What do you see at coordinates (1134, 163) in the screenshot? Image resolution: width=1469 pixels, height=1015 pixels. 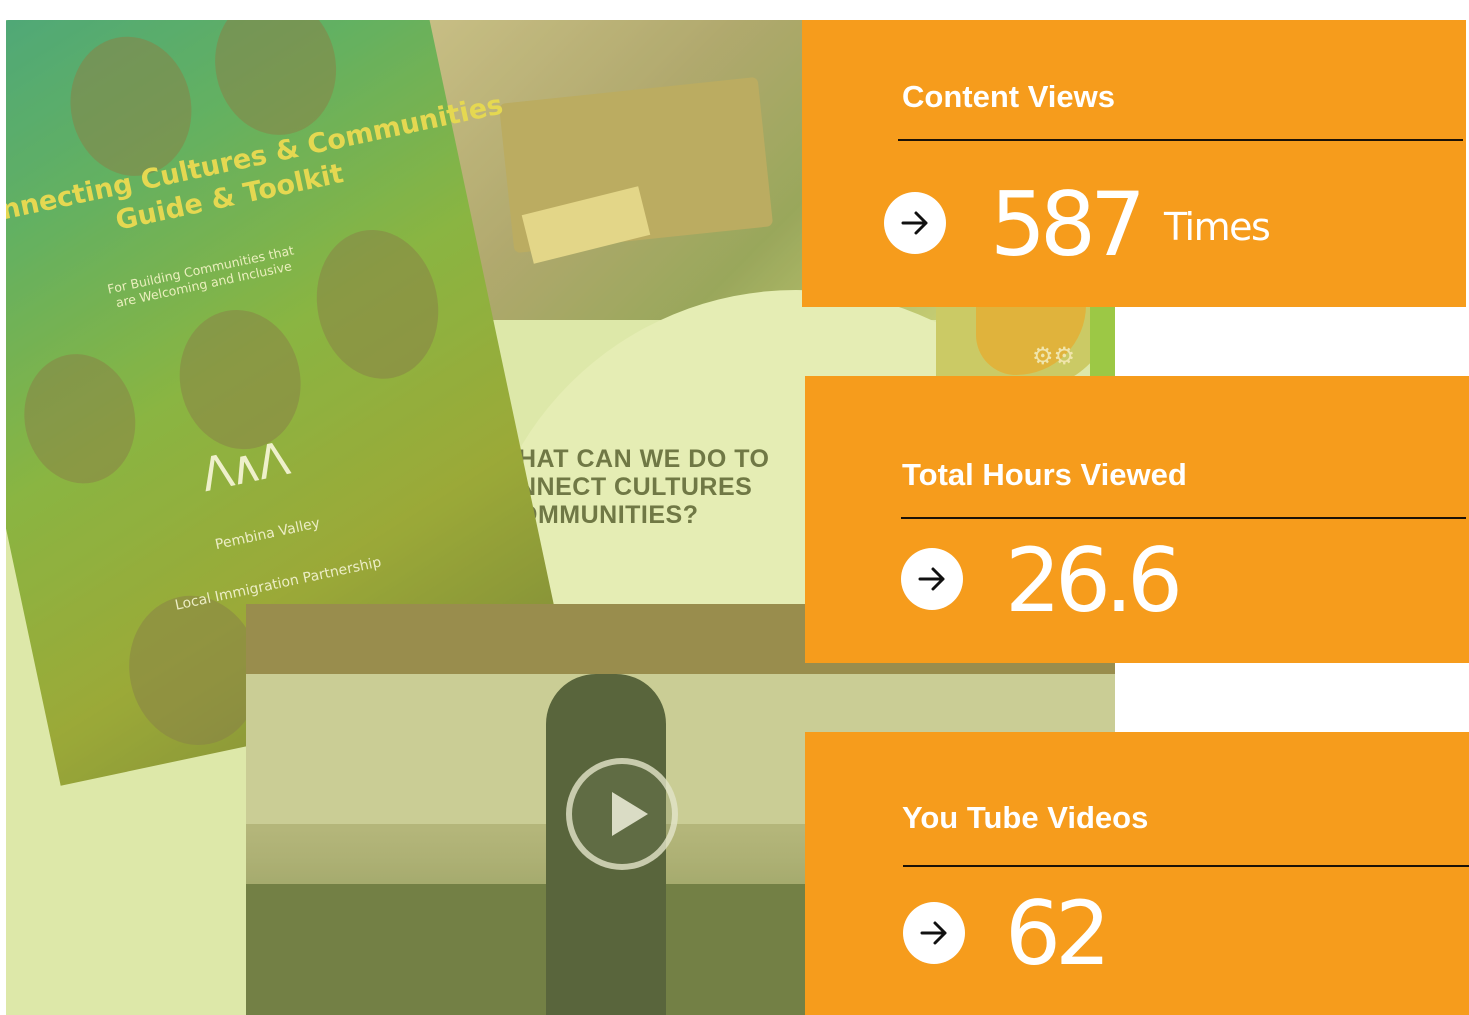 I see `stat-card-content-views: Content Views 587 Times` at bounding box center [1134, 163].